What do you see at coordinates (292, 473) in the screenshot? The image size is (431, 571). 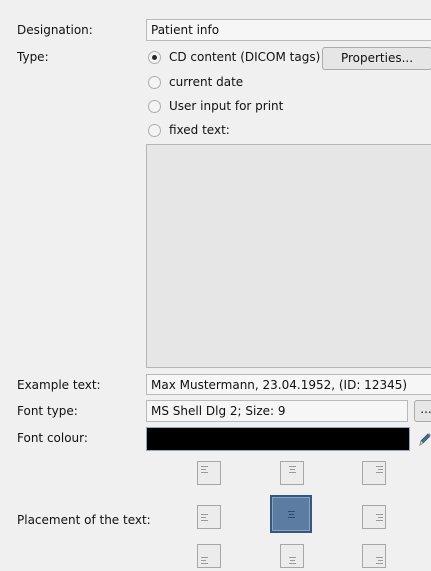 I see `align-top-center-button` at bounding box center [292, 473].